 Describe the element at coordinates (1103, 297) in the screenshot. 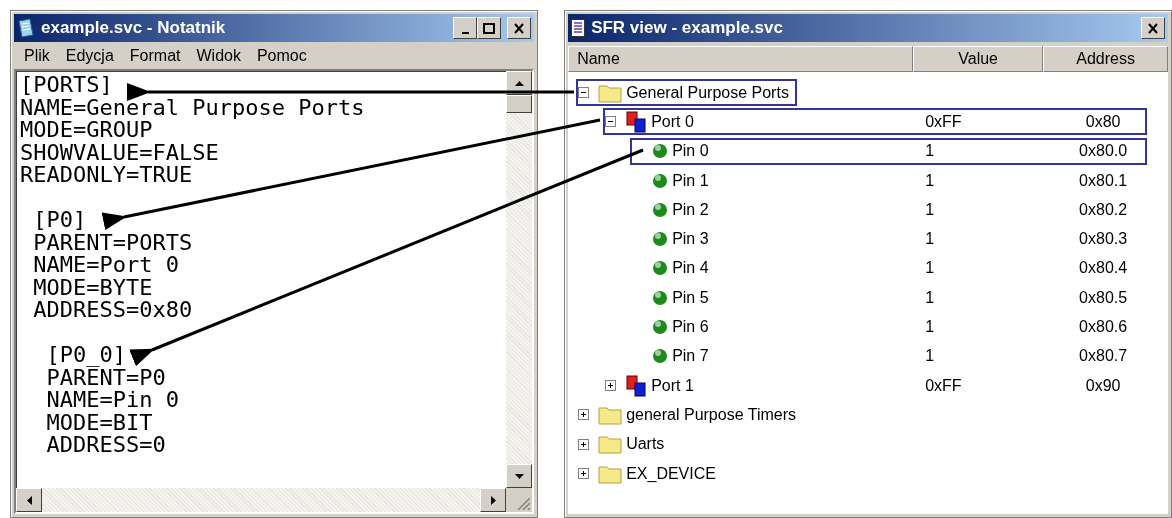

I see `address-cell-text: 0x80.5` at that location.